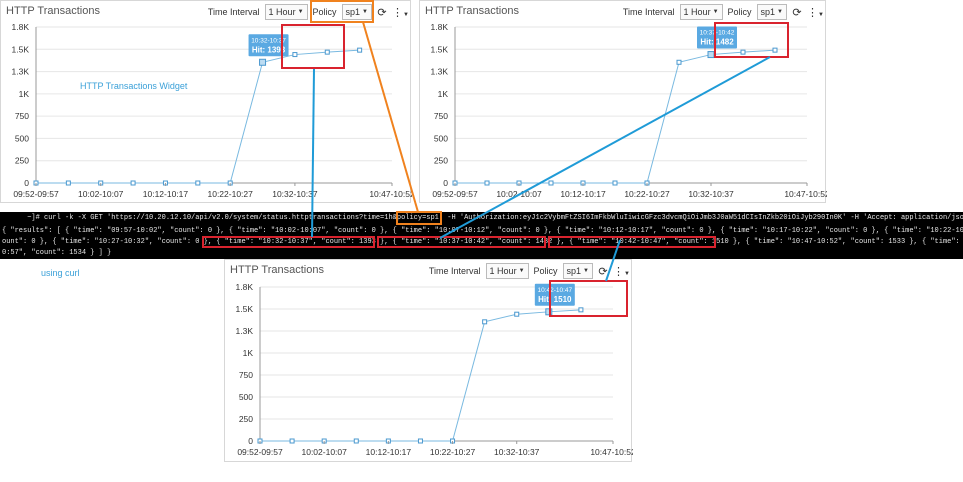 The width and height of the screenshot is (963, 482). What do you see at coordinates (554, 290) in the screenshot?
I see `tooltip-time: 10:42-10:47` at bounding box center [554, 290].